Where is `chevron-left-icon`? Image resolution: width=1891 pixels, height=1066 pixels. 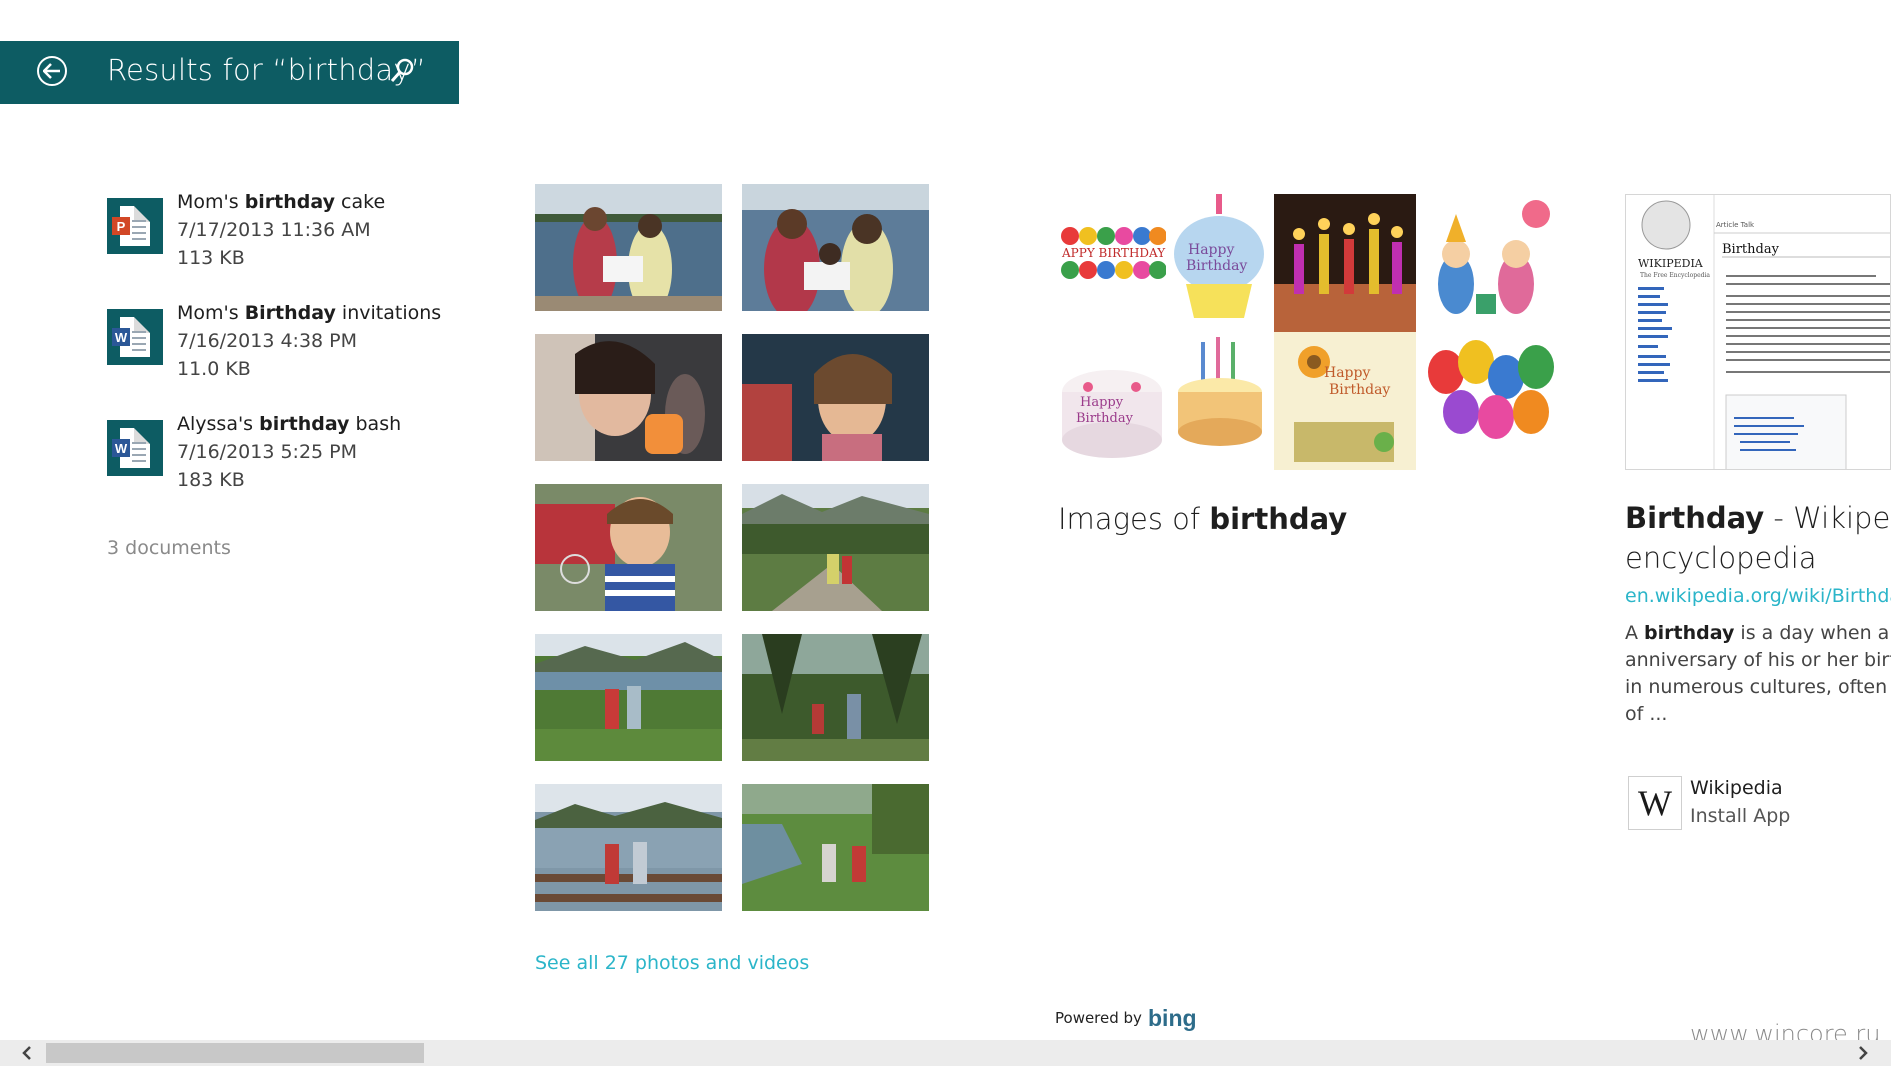
chevron-left-icon is located at coordinates (27, 1053).